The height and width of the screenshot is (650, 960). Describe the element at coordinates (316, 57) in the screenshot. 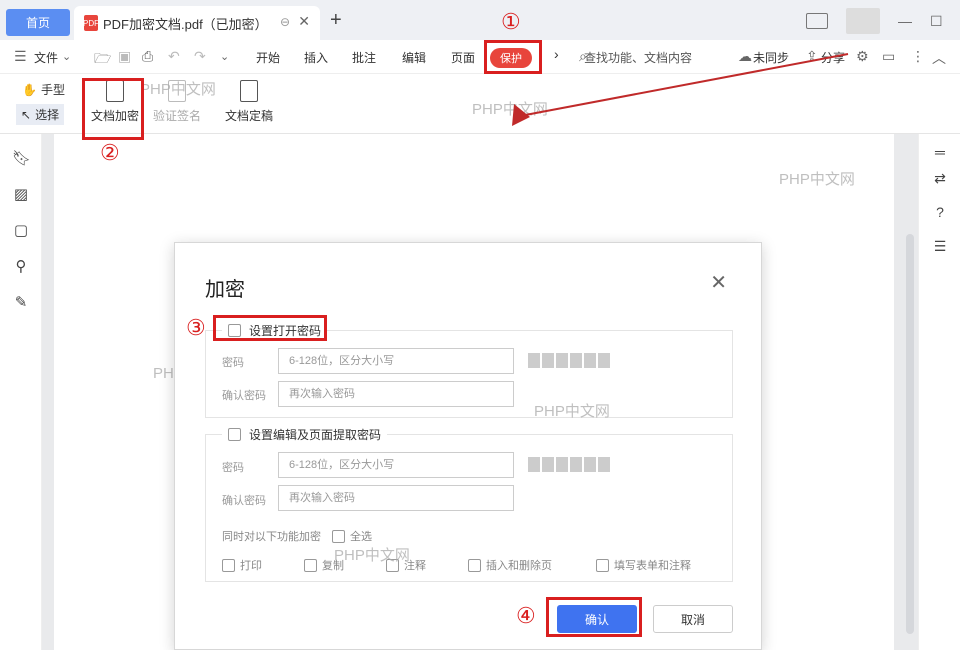

I see `menu-item-insert: 插入` at that location.